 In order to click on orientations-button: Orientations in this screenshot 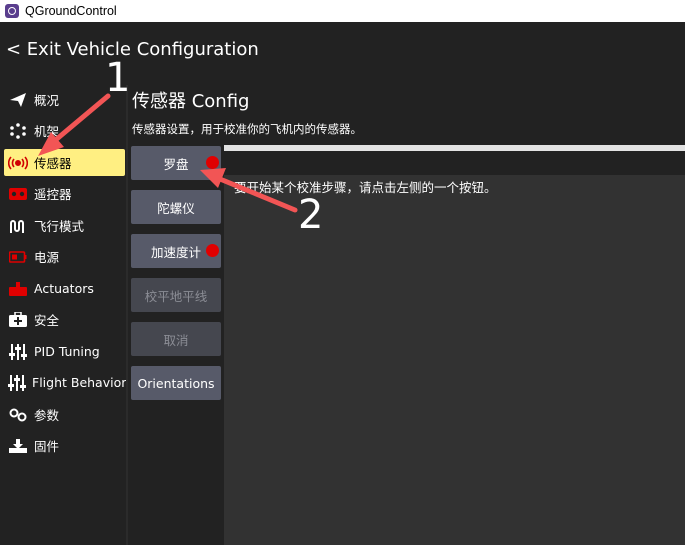, I will do `click(176, 383)`.